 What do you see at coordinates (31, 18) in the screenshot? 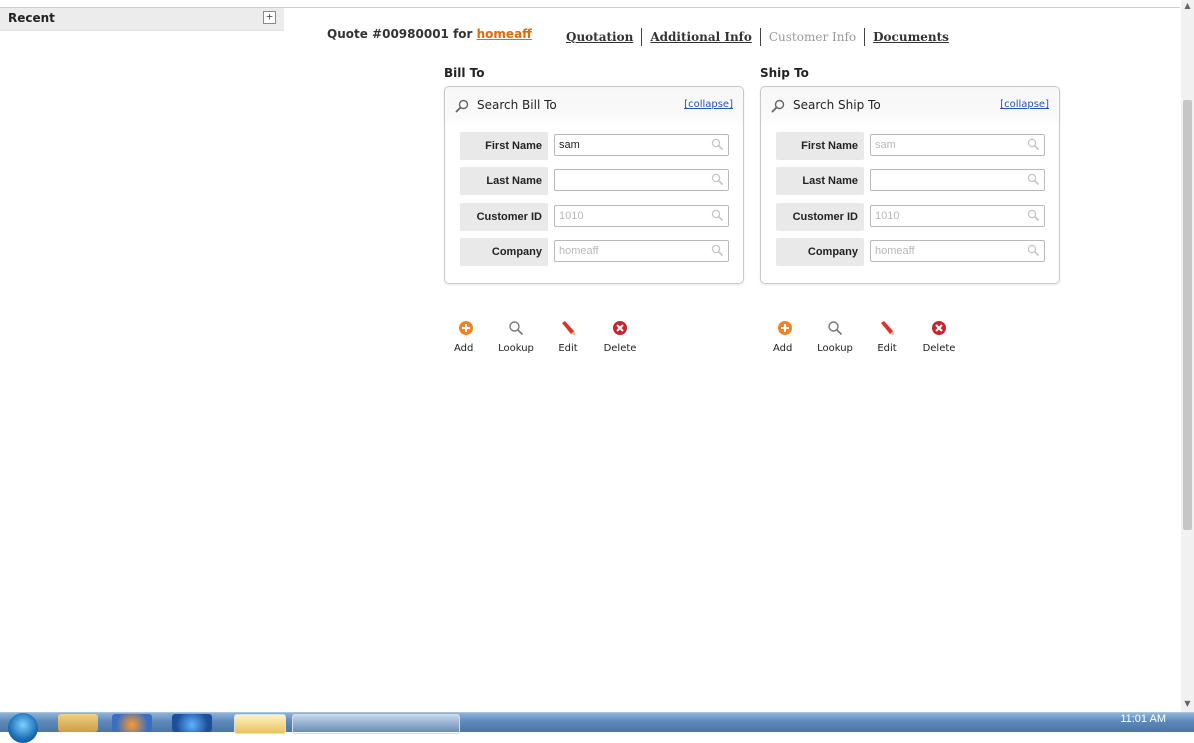
I see `recent-label: Recent` at bounding box center [31, 18].